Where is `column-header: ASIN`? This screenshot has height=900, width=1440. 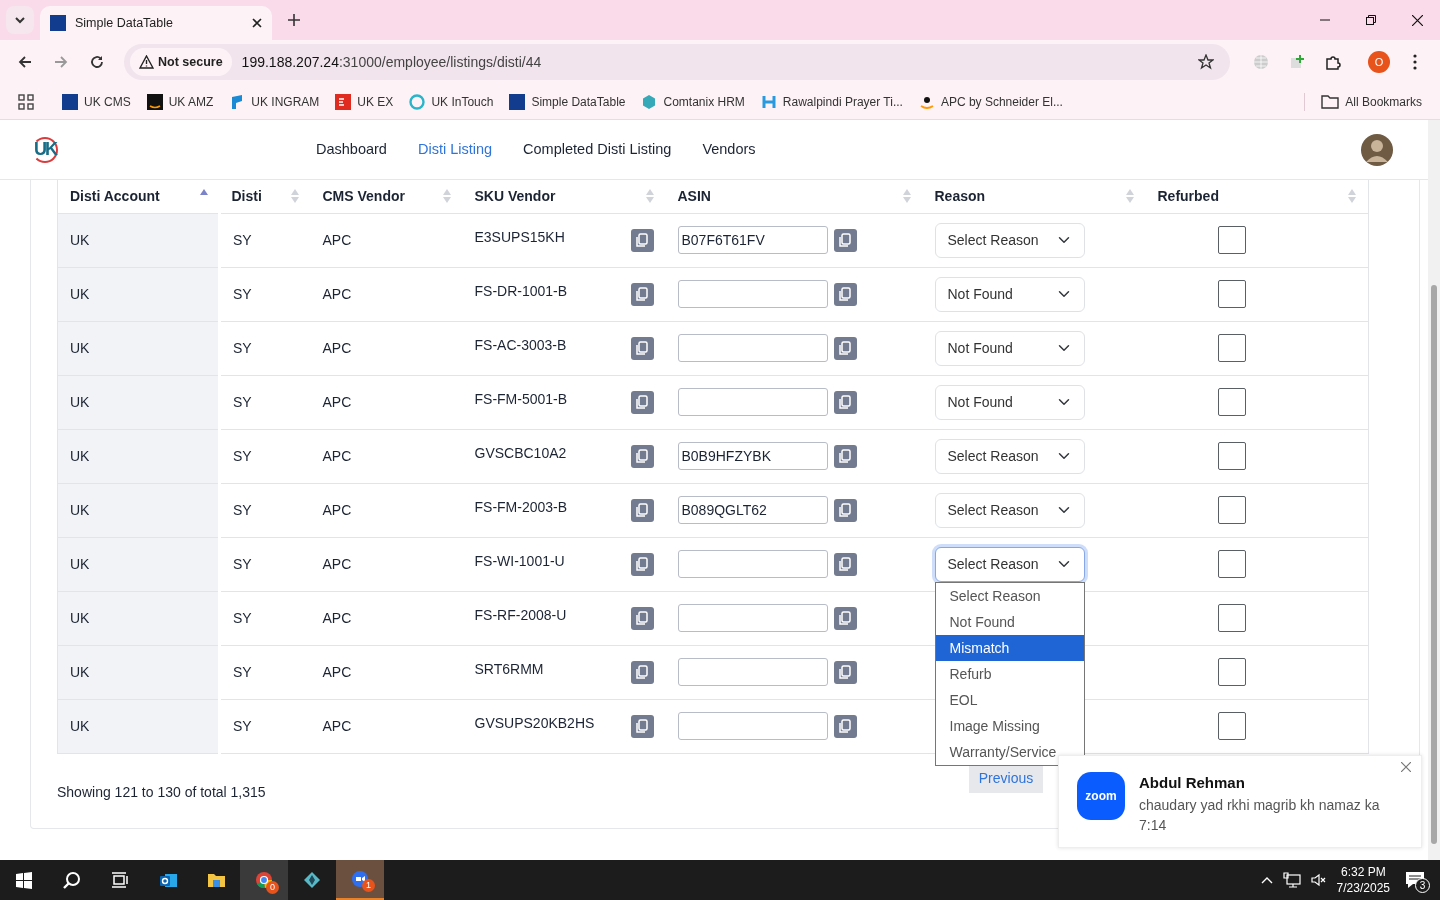 column-header: ASIN is located at coordinates (694, 196).